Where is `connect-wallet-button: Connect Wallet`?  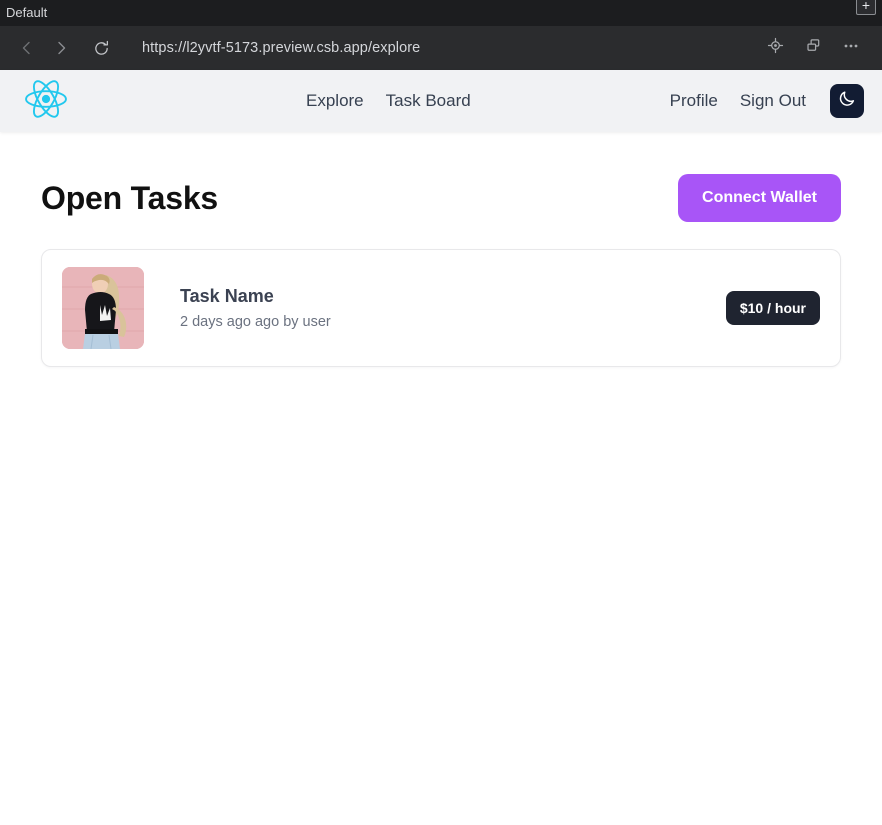 connect-wallet-button: Connect Wallet is located at coordinates (759, 198).